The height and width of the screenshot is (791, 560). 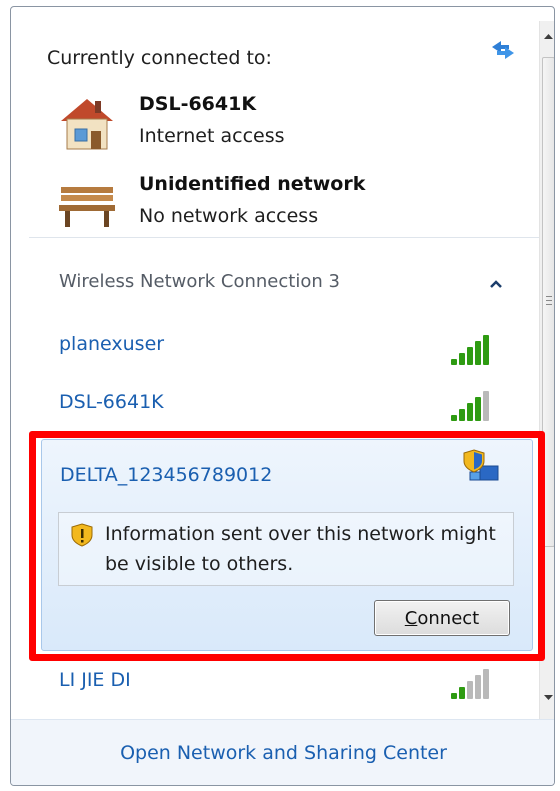 I want to click on refresh-network-icon, so click(x=503, y=50).